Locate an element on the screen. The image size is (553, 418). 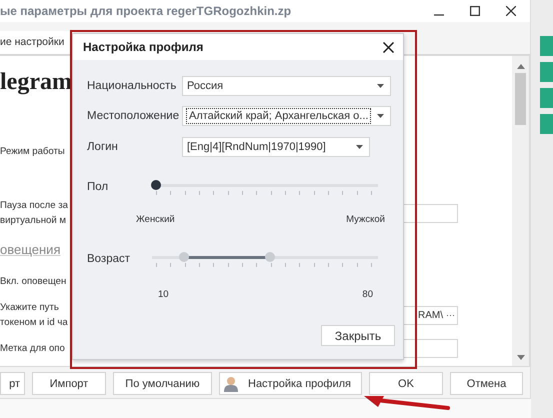
setting-label: Укажите путь токеном и id ча is located at coordinates (34, 315).